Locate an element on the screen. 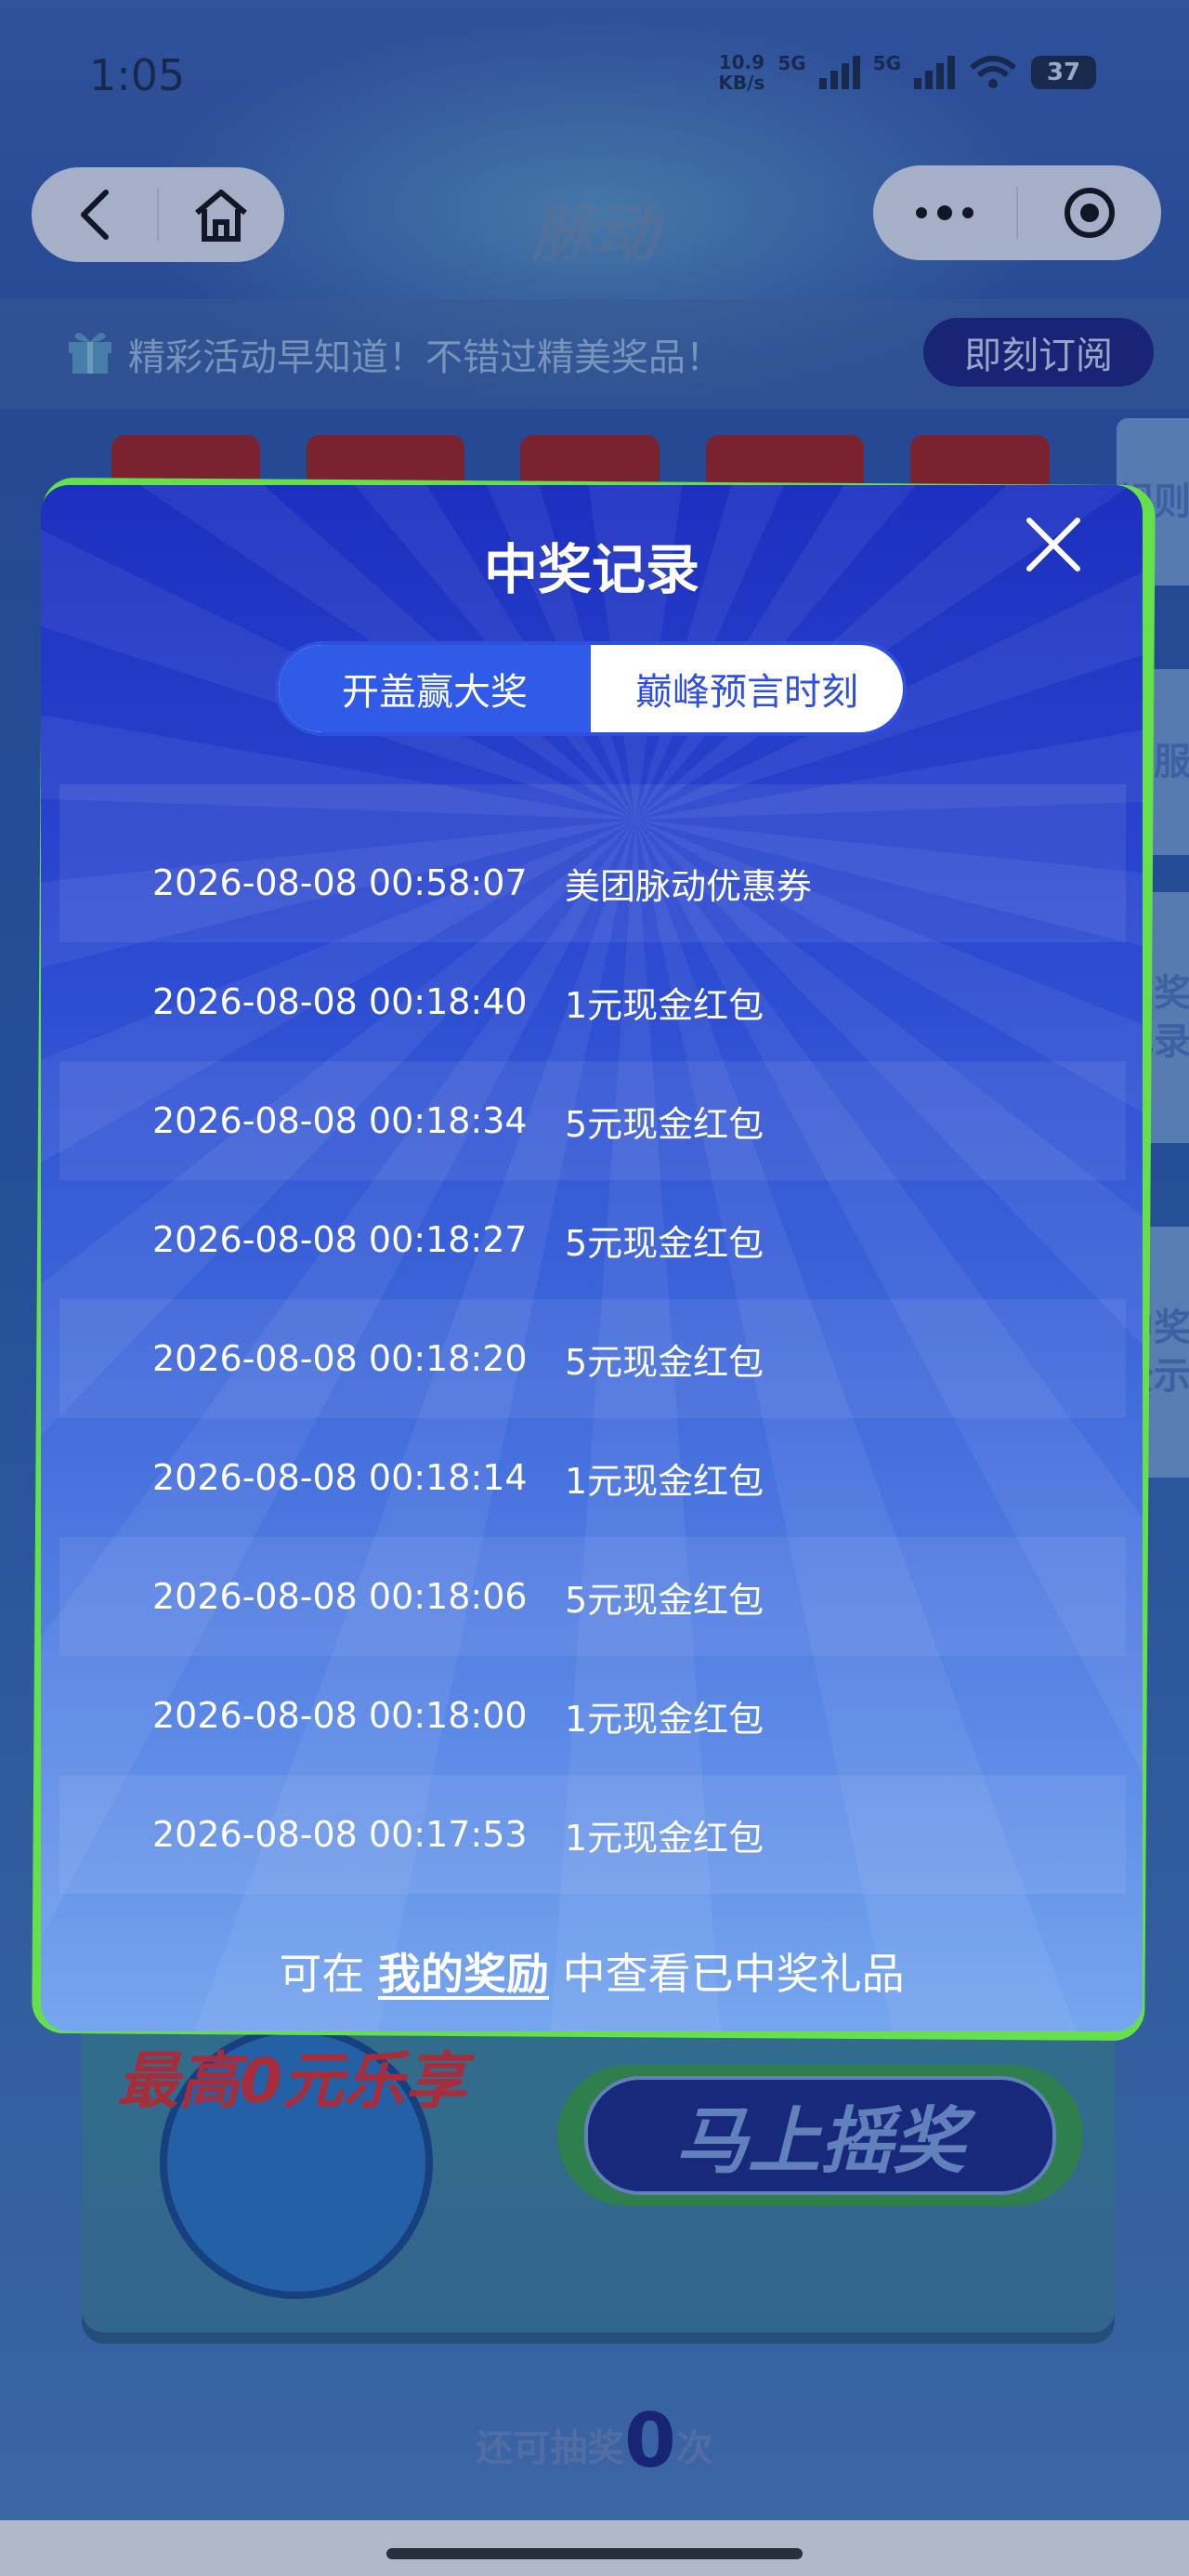  record-prize: 美团脉动优惠券 is located at coordinates (689, 886).